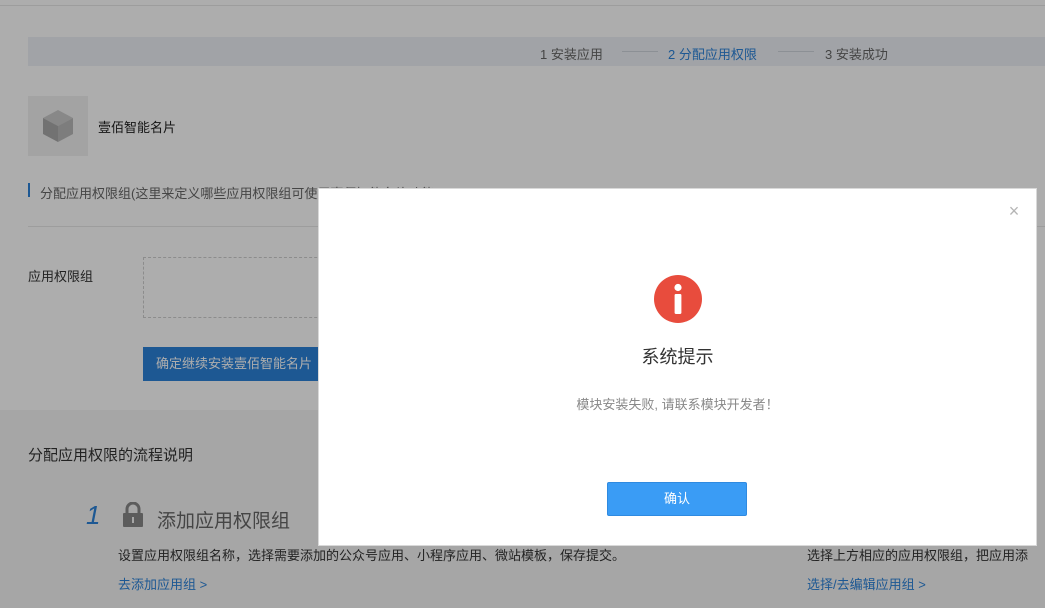  Describe the element at coordinates (1014, 211) in the screenshot. I see `close-icon: ×` at that location.